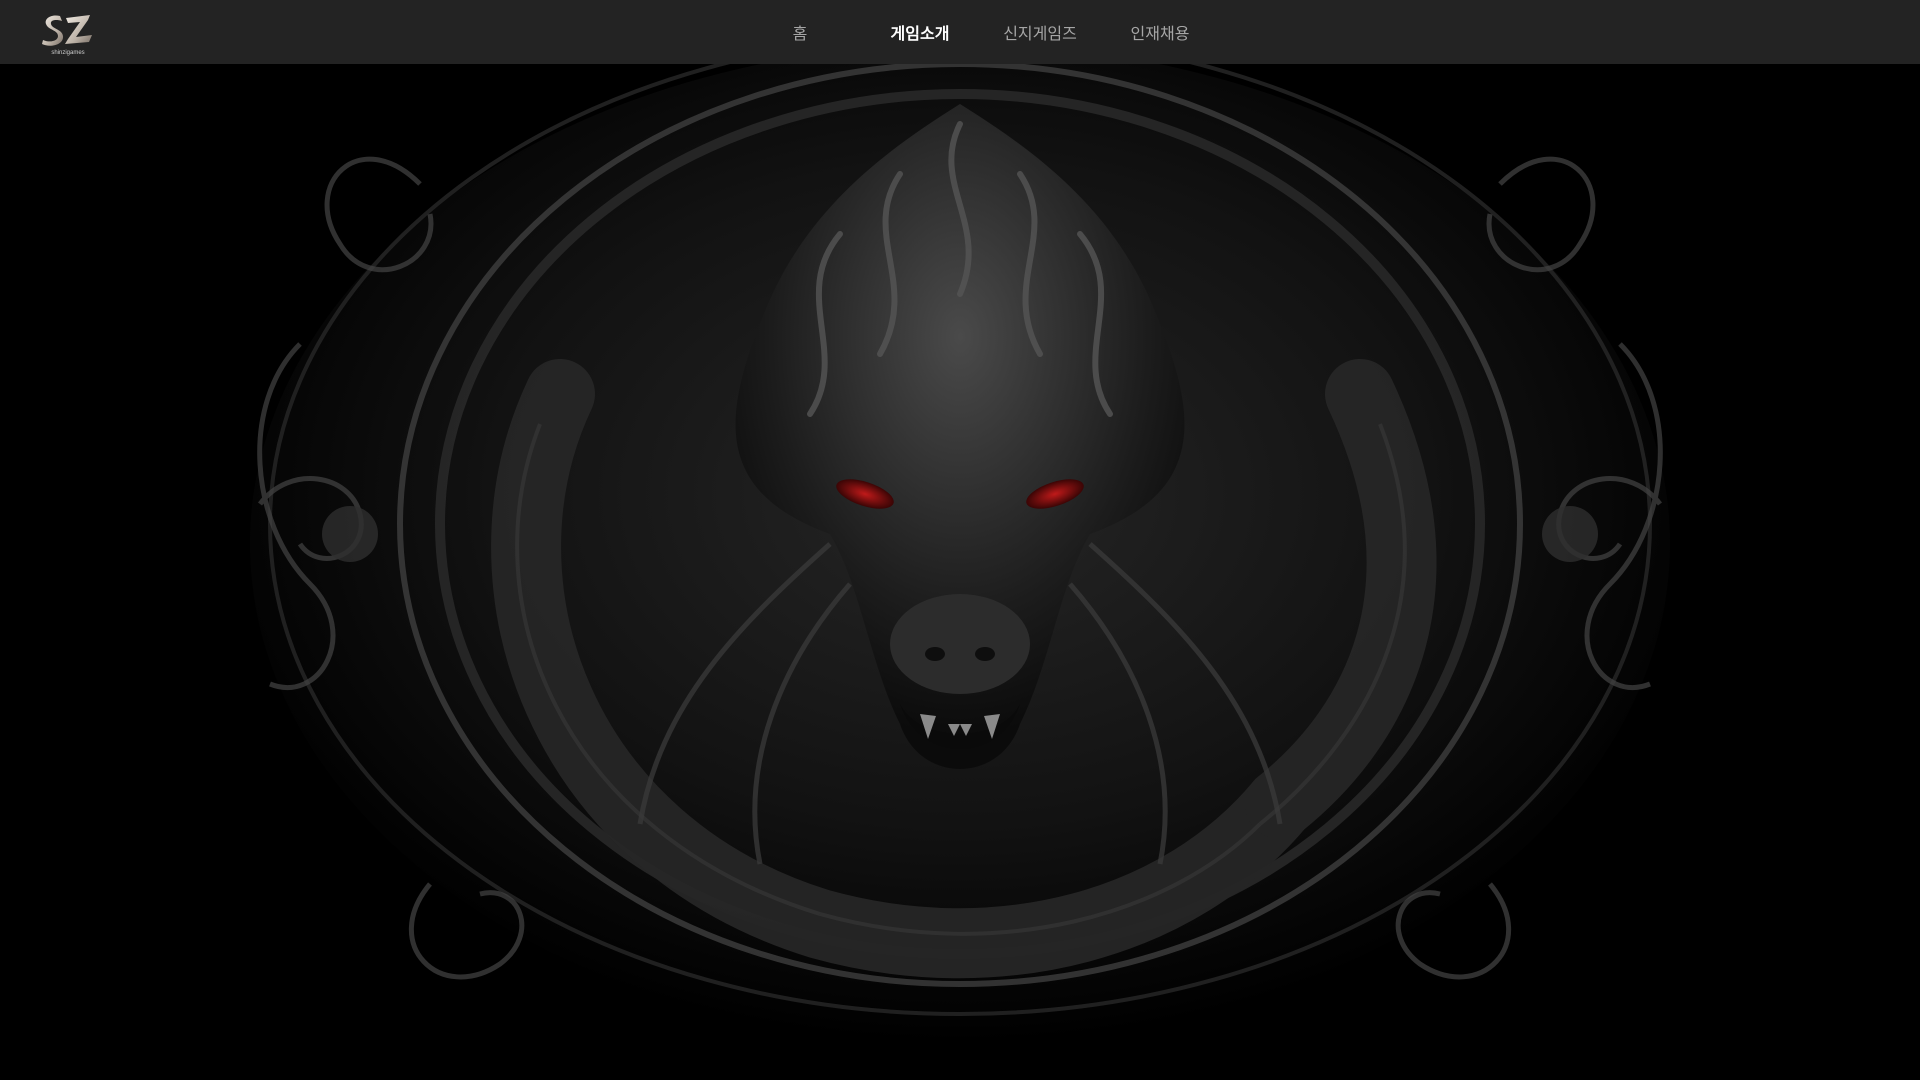  I want to click on nav-item-home: 홈, so click(800, 32).